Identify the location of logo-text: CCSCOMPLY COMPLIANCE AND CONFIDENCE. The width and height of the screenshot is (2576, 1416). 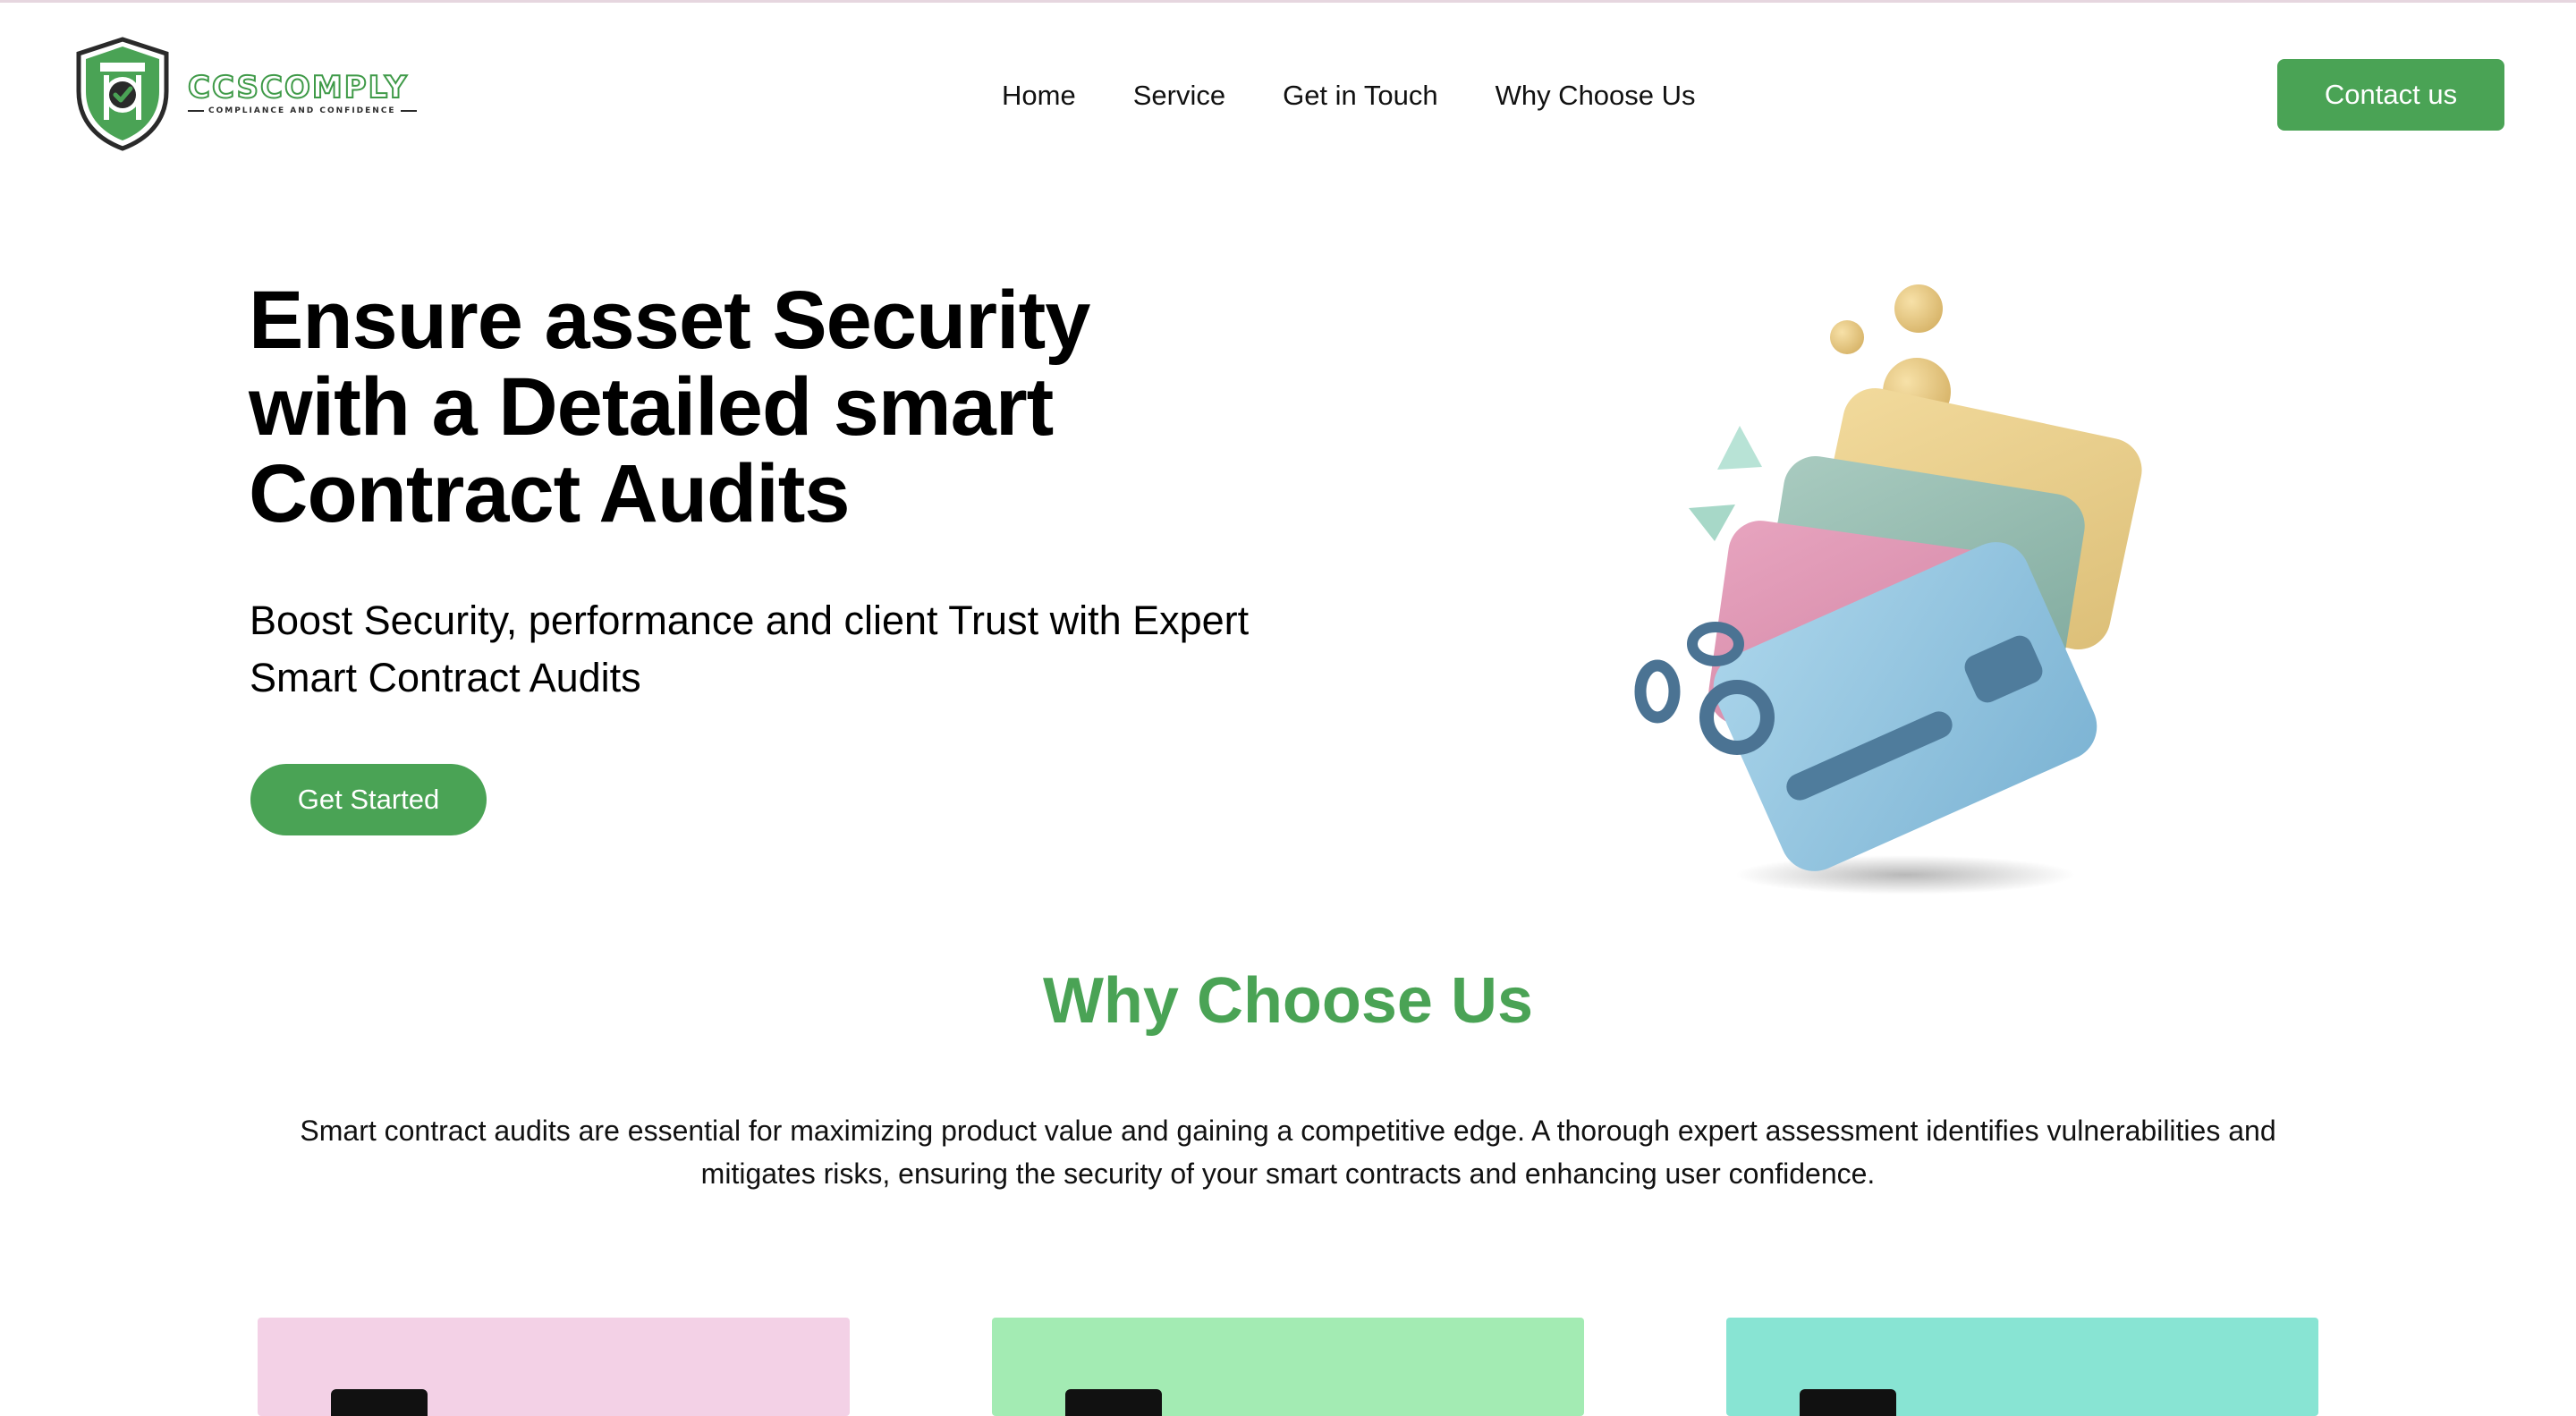
(302, 92).